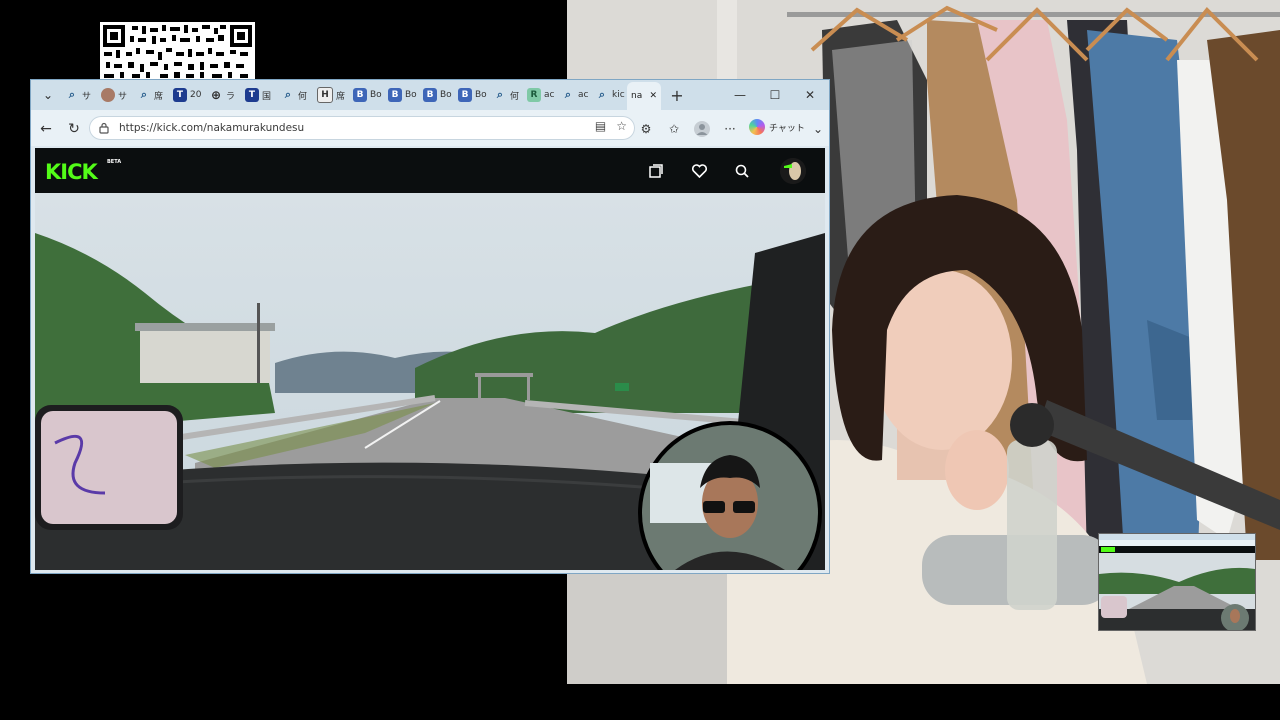 This screenshot has width=1280, height=720. What do you see at coordinates (644, 96) in the screenshot?
I see `tab-active: na ✕` at bounding box center [644, 96].